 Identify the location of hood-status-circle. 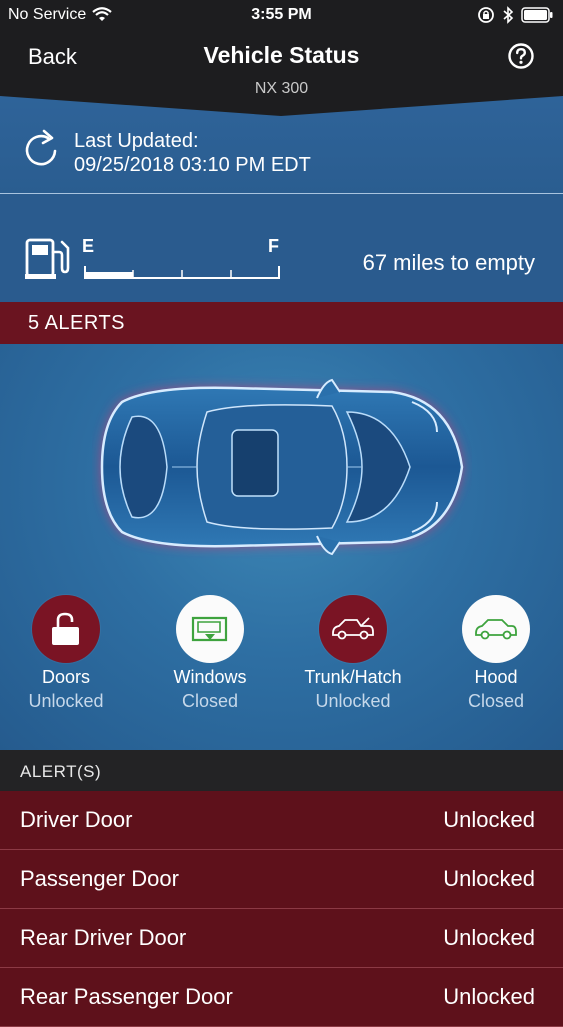
(496, 629).